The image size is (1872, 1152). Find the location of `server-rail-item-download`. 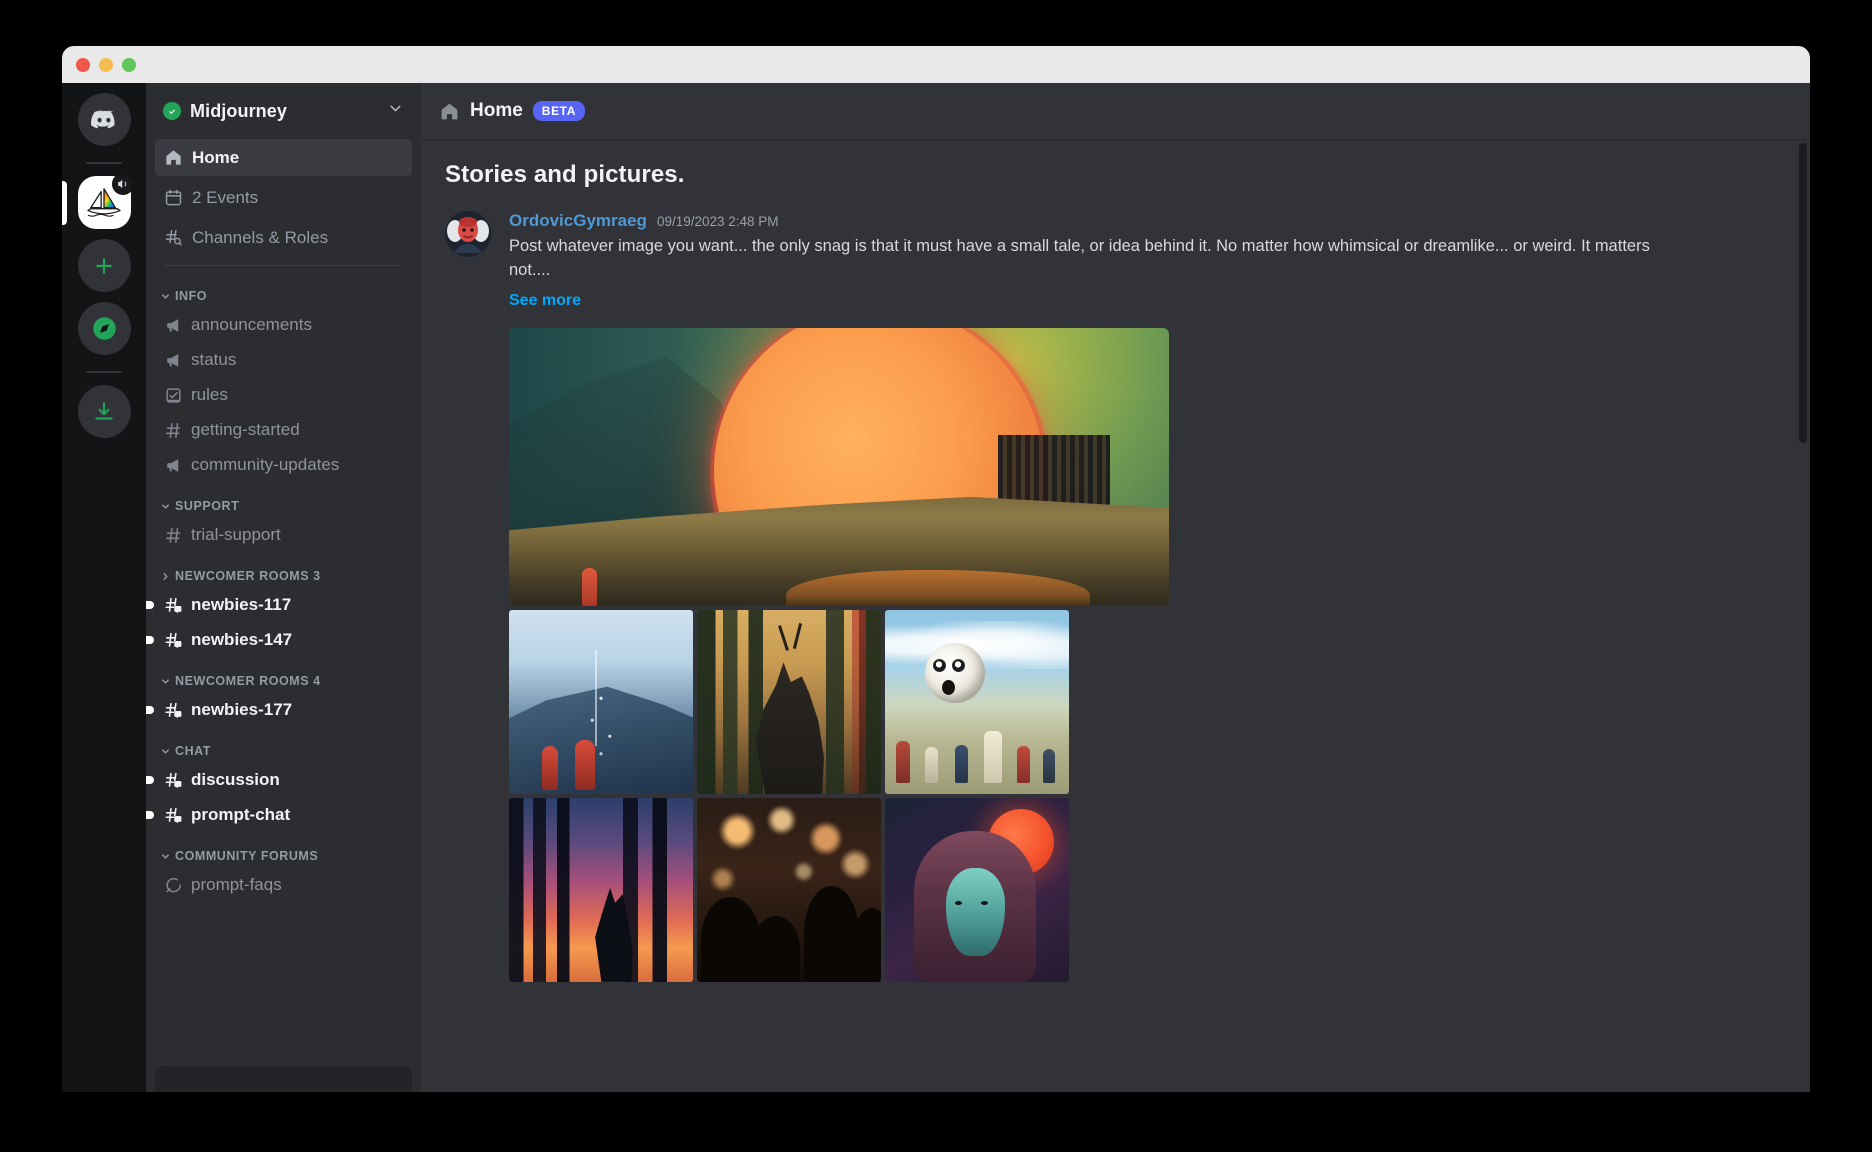

server-rail-item-download is located at coordinates (104, 411).